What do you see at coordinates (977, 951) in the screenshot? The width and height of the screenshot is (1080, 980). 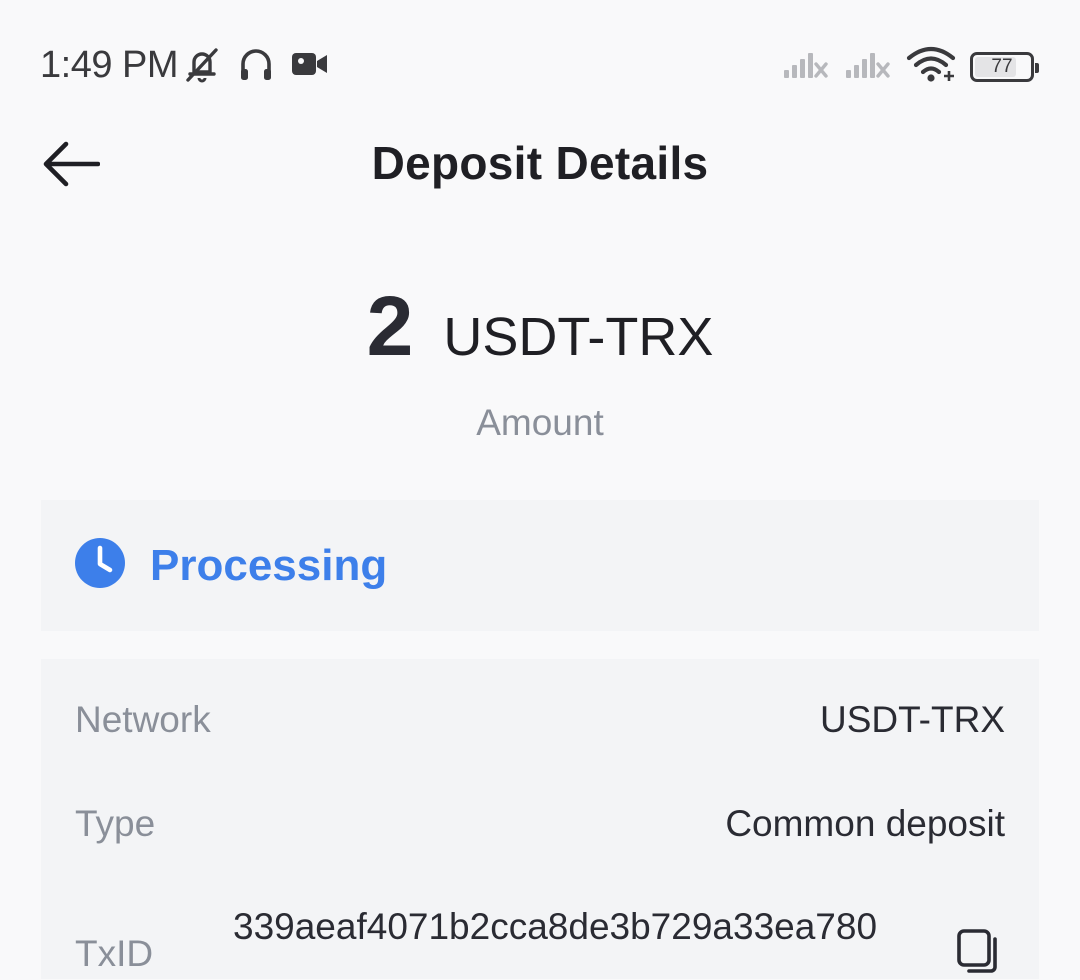 I see `copy-icon` at bounding box center [977, 951].